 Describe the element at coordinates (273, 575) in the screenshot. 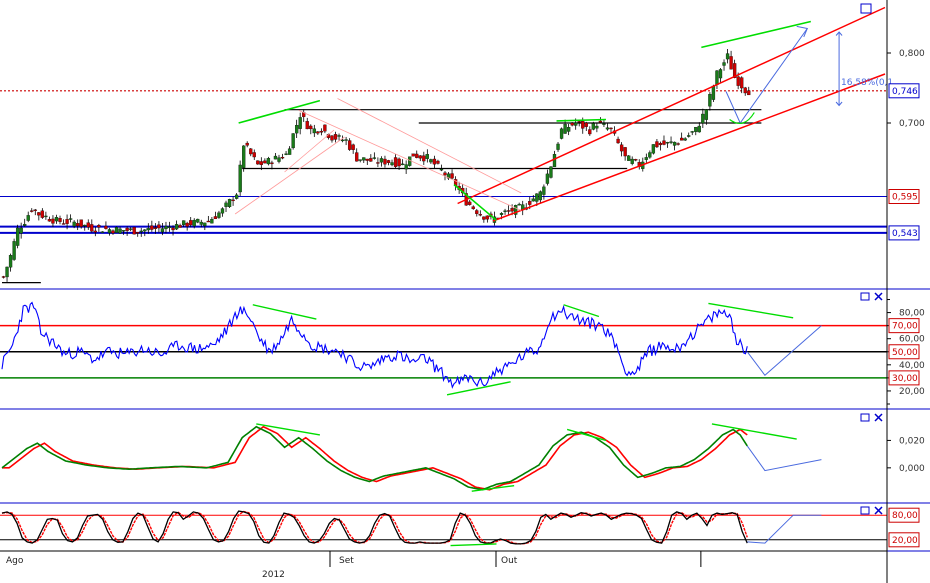

I see `year-label: 2012` at that location.